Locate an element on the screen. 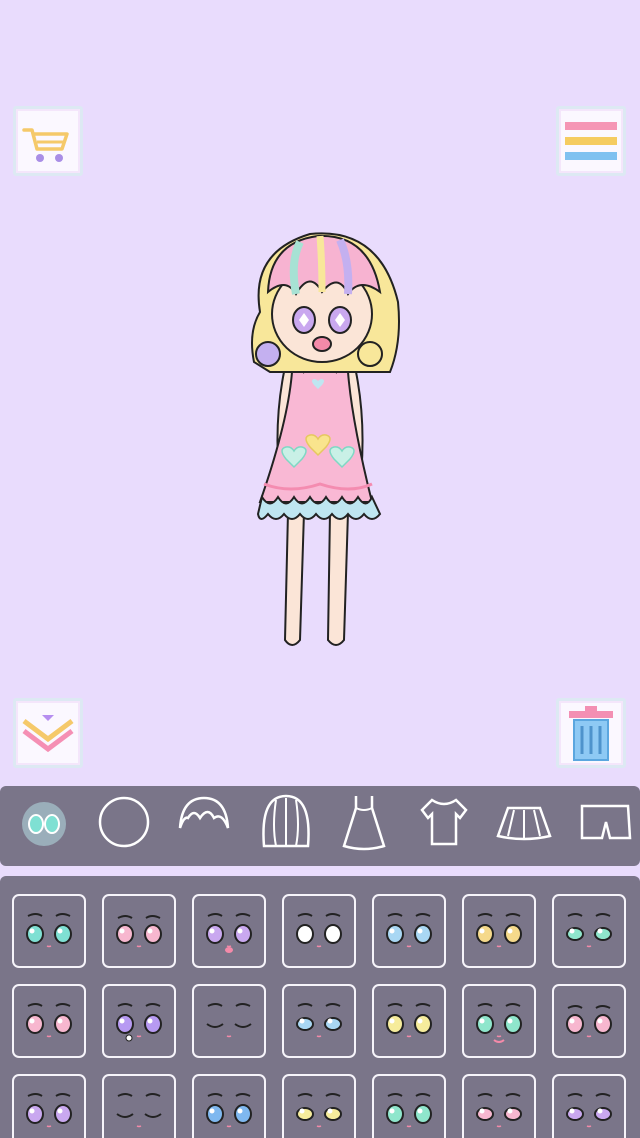 This screenshot has width=640, height=1138. trash-can-icon is located at coordinates (591, 733).